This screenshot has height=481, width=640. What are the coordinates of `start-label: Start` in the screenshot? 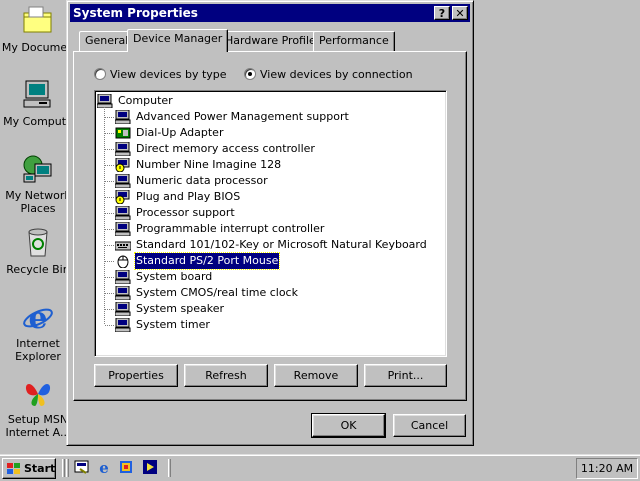 It's located at (40, 468).